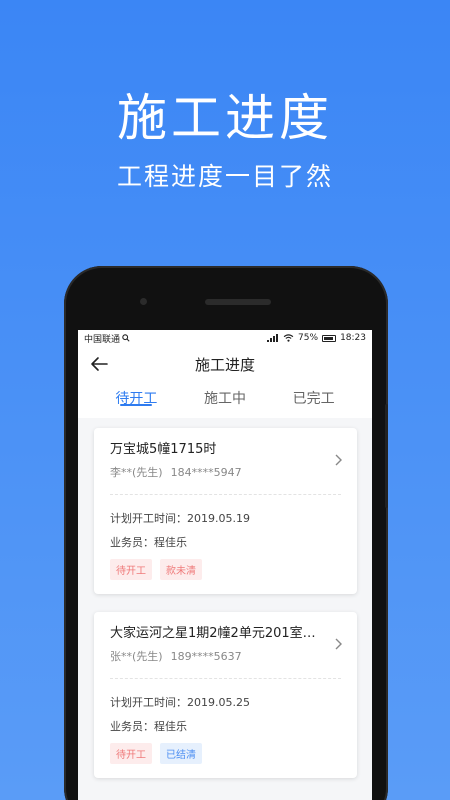 This screenshot has width=450, height=800. Describe the element at coordinates (225, 338) in the screenshot. I see `status-bar: 中国联通 75% 18:23` at that location.